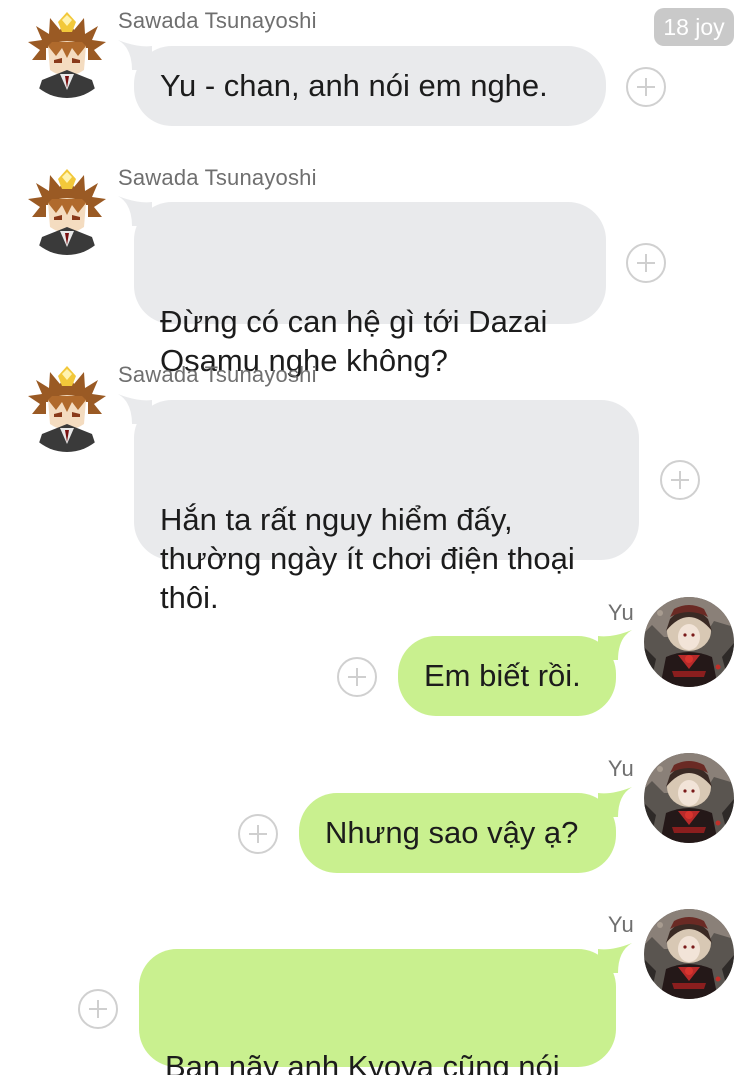 This screenshot has height=1075, width=750. I want to click on message-bubble-outgoing: Nhưng sao vậy ạ?, so click(457, 833).